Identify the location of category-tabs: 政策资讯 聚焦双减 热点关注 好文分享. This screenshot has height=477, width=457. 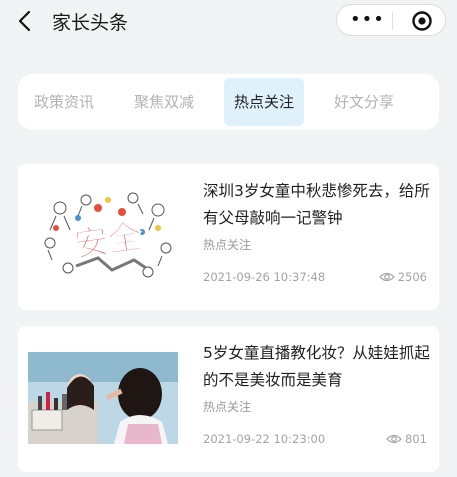
(228, 102).